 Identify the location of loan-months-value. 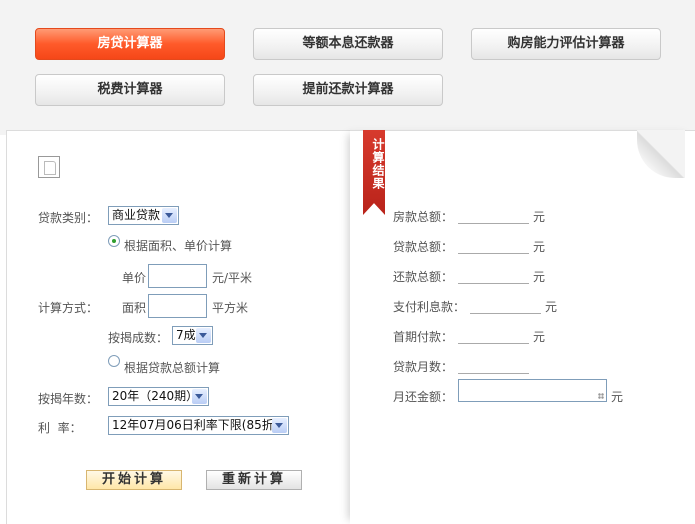
(493, 373).